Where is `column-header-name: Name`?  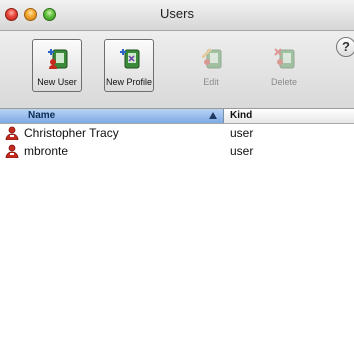 column-header-name: Name is located at coordinates (112, 116).